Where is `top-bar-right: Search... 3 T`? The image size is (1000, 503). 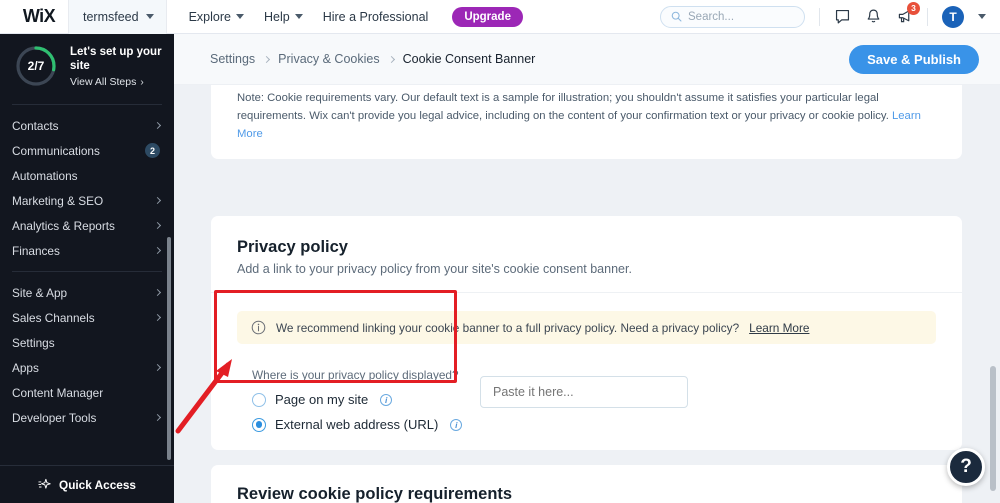
top-bar-right: Search... 3 T is located at coordinates (830, 15).